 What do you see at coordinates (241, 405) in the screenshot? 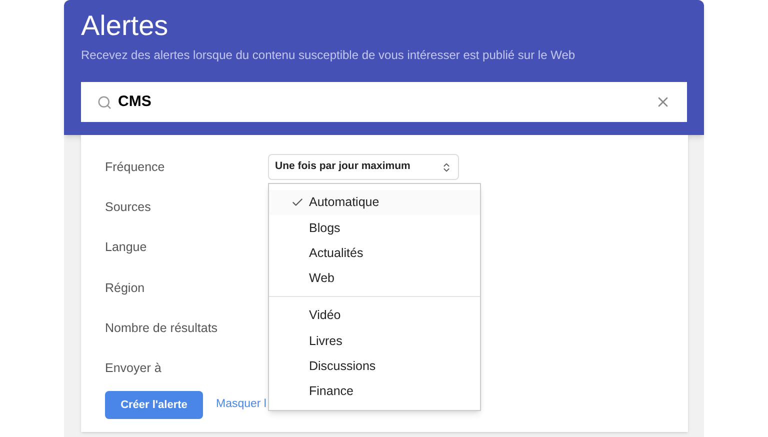
I see `hide-options-link: Masquer l` at bounding box center [241, 405].